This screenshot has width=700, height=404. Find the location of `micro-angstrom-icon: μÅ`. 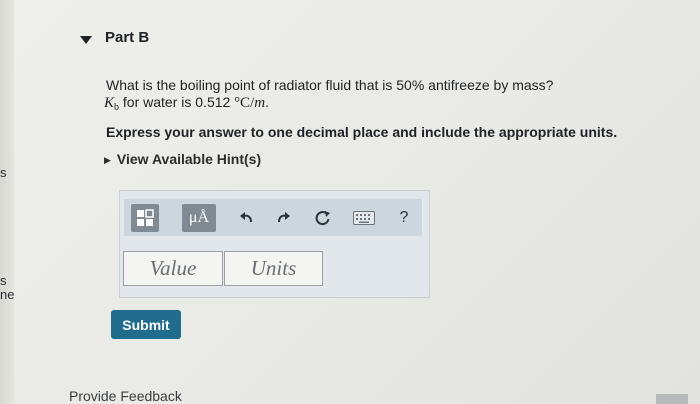

micro-angstrom-icon: μÅ is located at coordinates (199, 218).